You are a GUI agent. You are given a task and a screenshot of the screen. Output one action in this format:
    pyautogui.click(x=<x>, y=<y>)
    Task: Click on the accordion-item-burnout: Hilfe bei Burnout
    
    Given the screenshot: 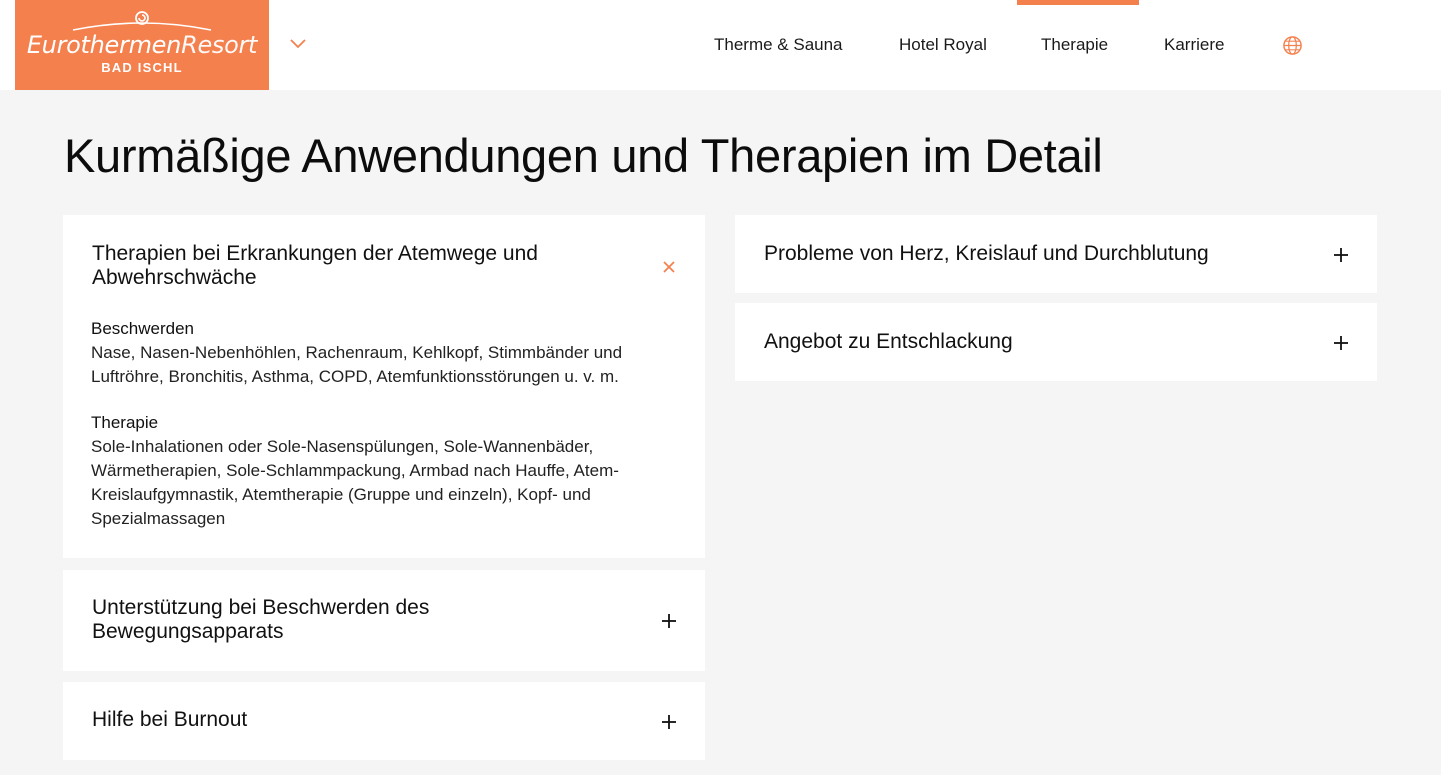 What is the action you would take?
    pyautogui.click(x=384, y=721)
    